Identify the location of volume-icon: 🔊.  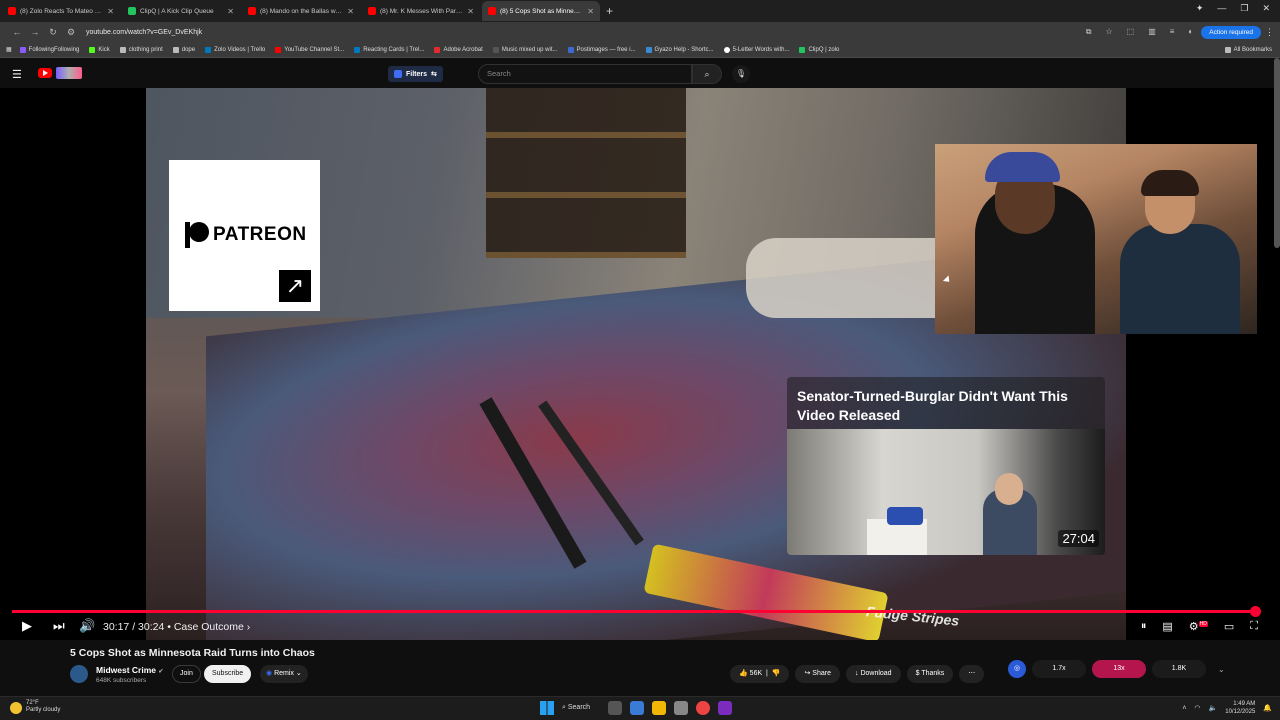
(87, 626).